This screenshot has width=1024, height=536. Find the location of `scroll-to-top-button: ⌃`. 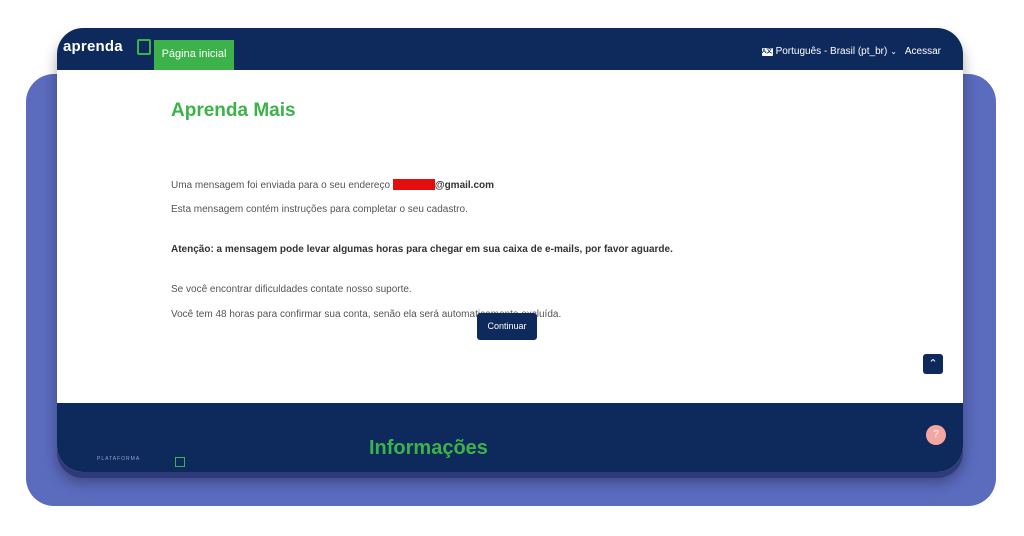

scroll-to-top-button: ⌃ is located at coordinates (933, 364).